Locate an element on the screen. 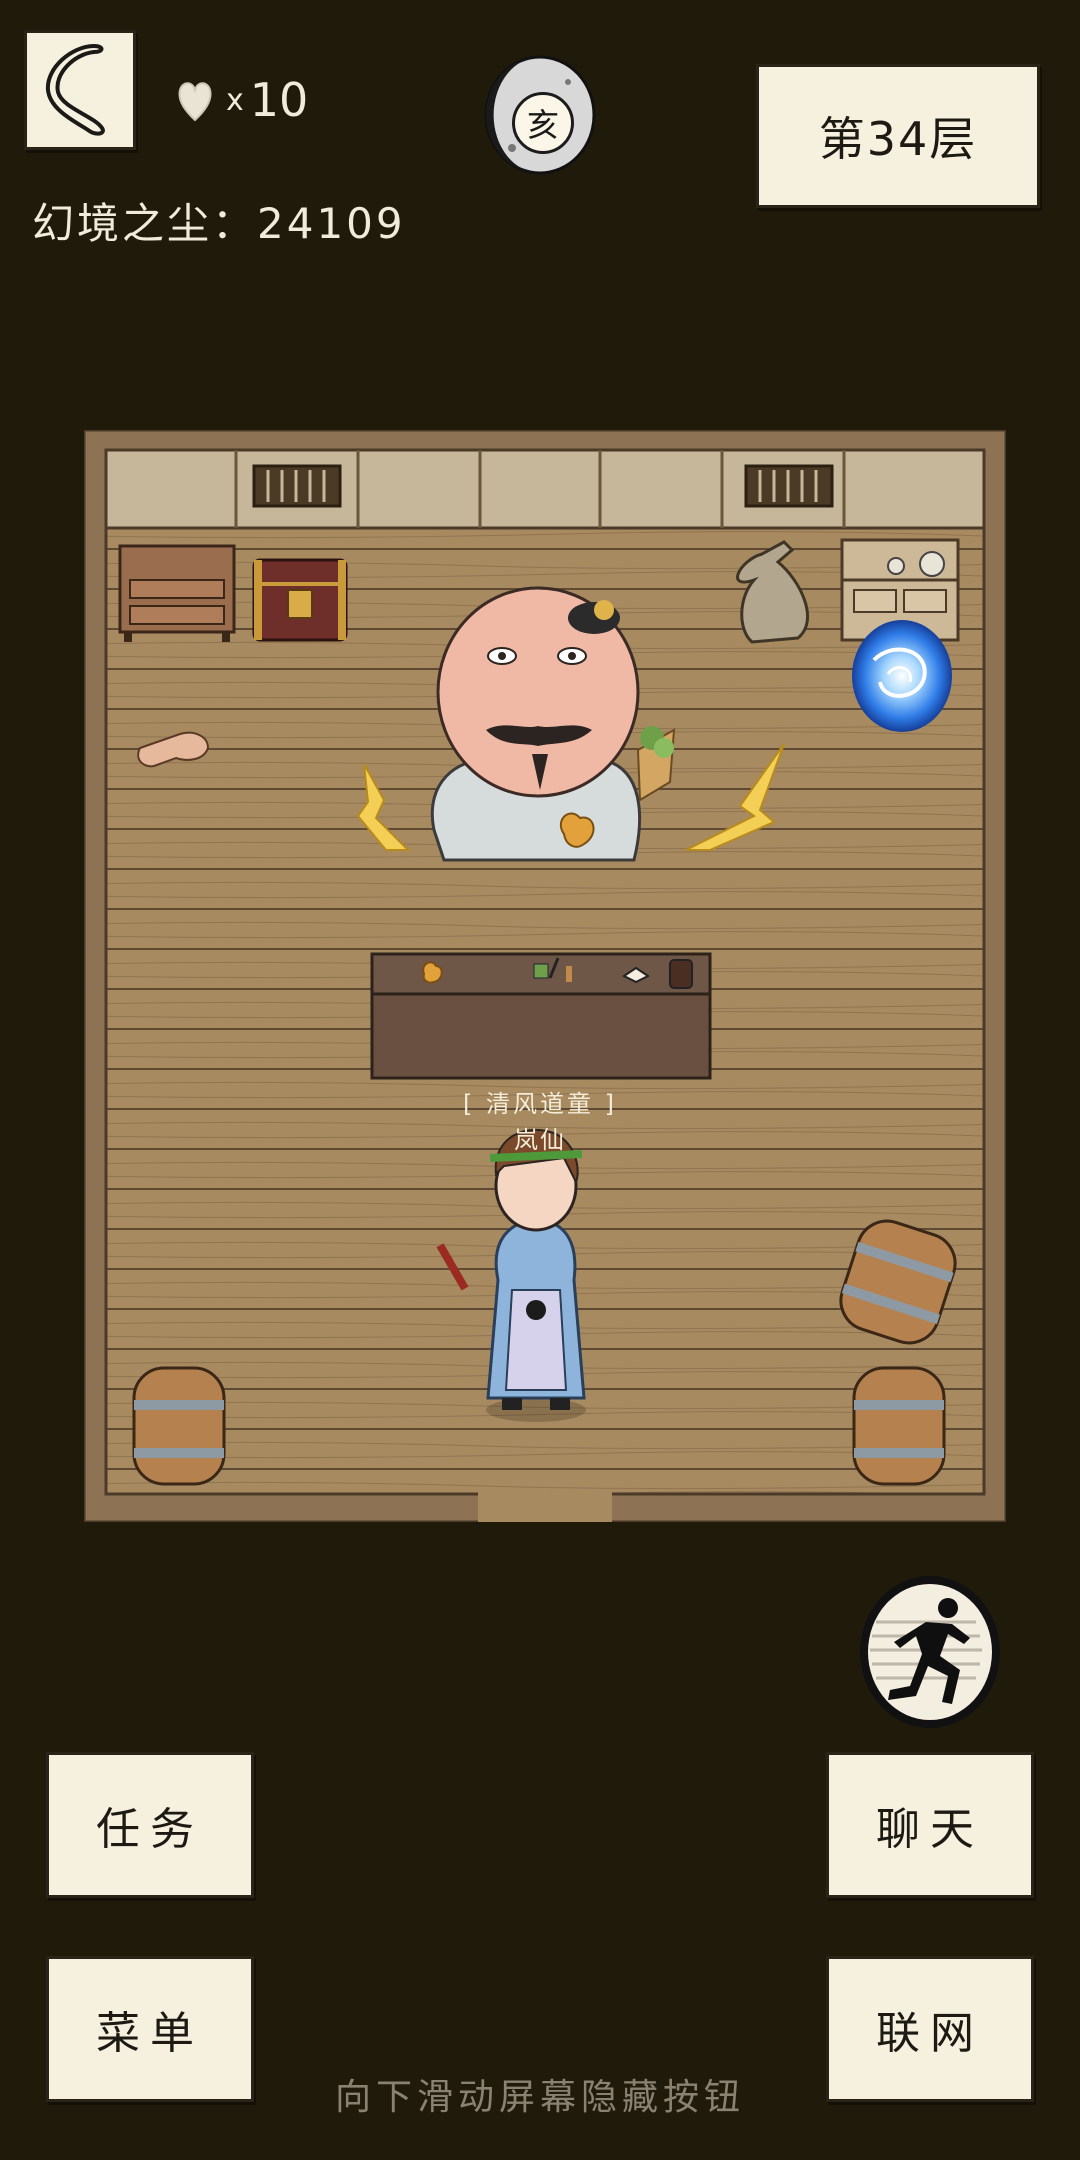 This screenshot has height=2160, width=1080. swipe-hint: 向下滑动屏幕隐藏按钮 is located at coordinates (539, 2097).